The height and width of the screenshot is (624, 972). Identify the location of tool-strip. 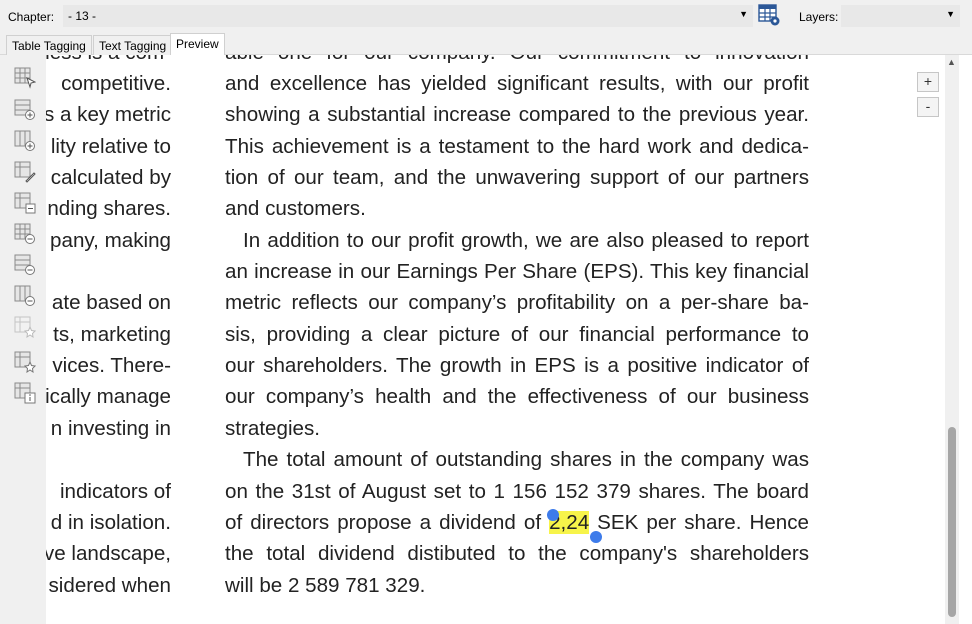
(23, 339).